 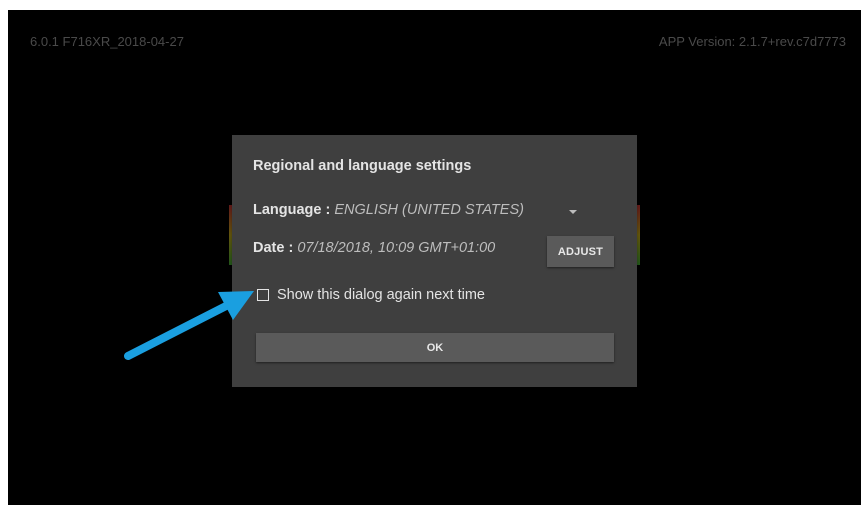 I want to click on firmware-version-text: 6.0.1 F716XR_2018-04-27, so click(x=107, y=41).